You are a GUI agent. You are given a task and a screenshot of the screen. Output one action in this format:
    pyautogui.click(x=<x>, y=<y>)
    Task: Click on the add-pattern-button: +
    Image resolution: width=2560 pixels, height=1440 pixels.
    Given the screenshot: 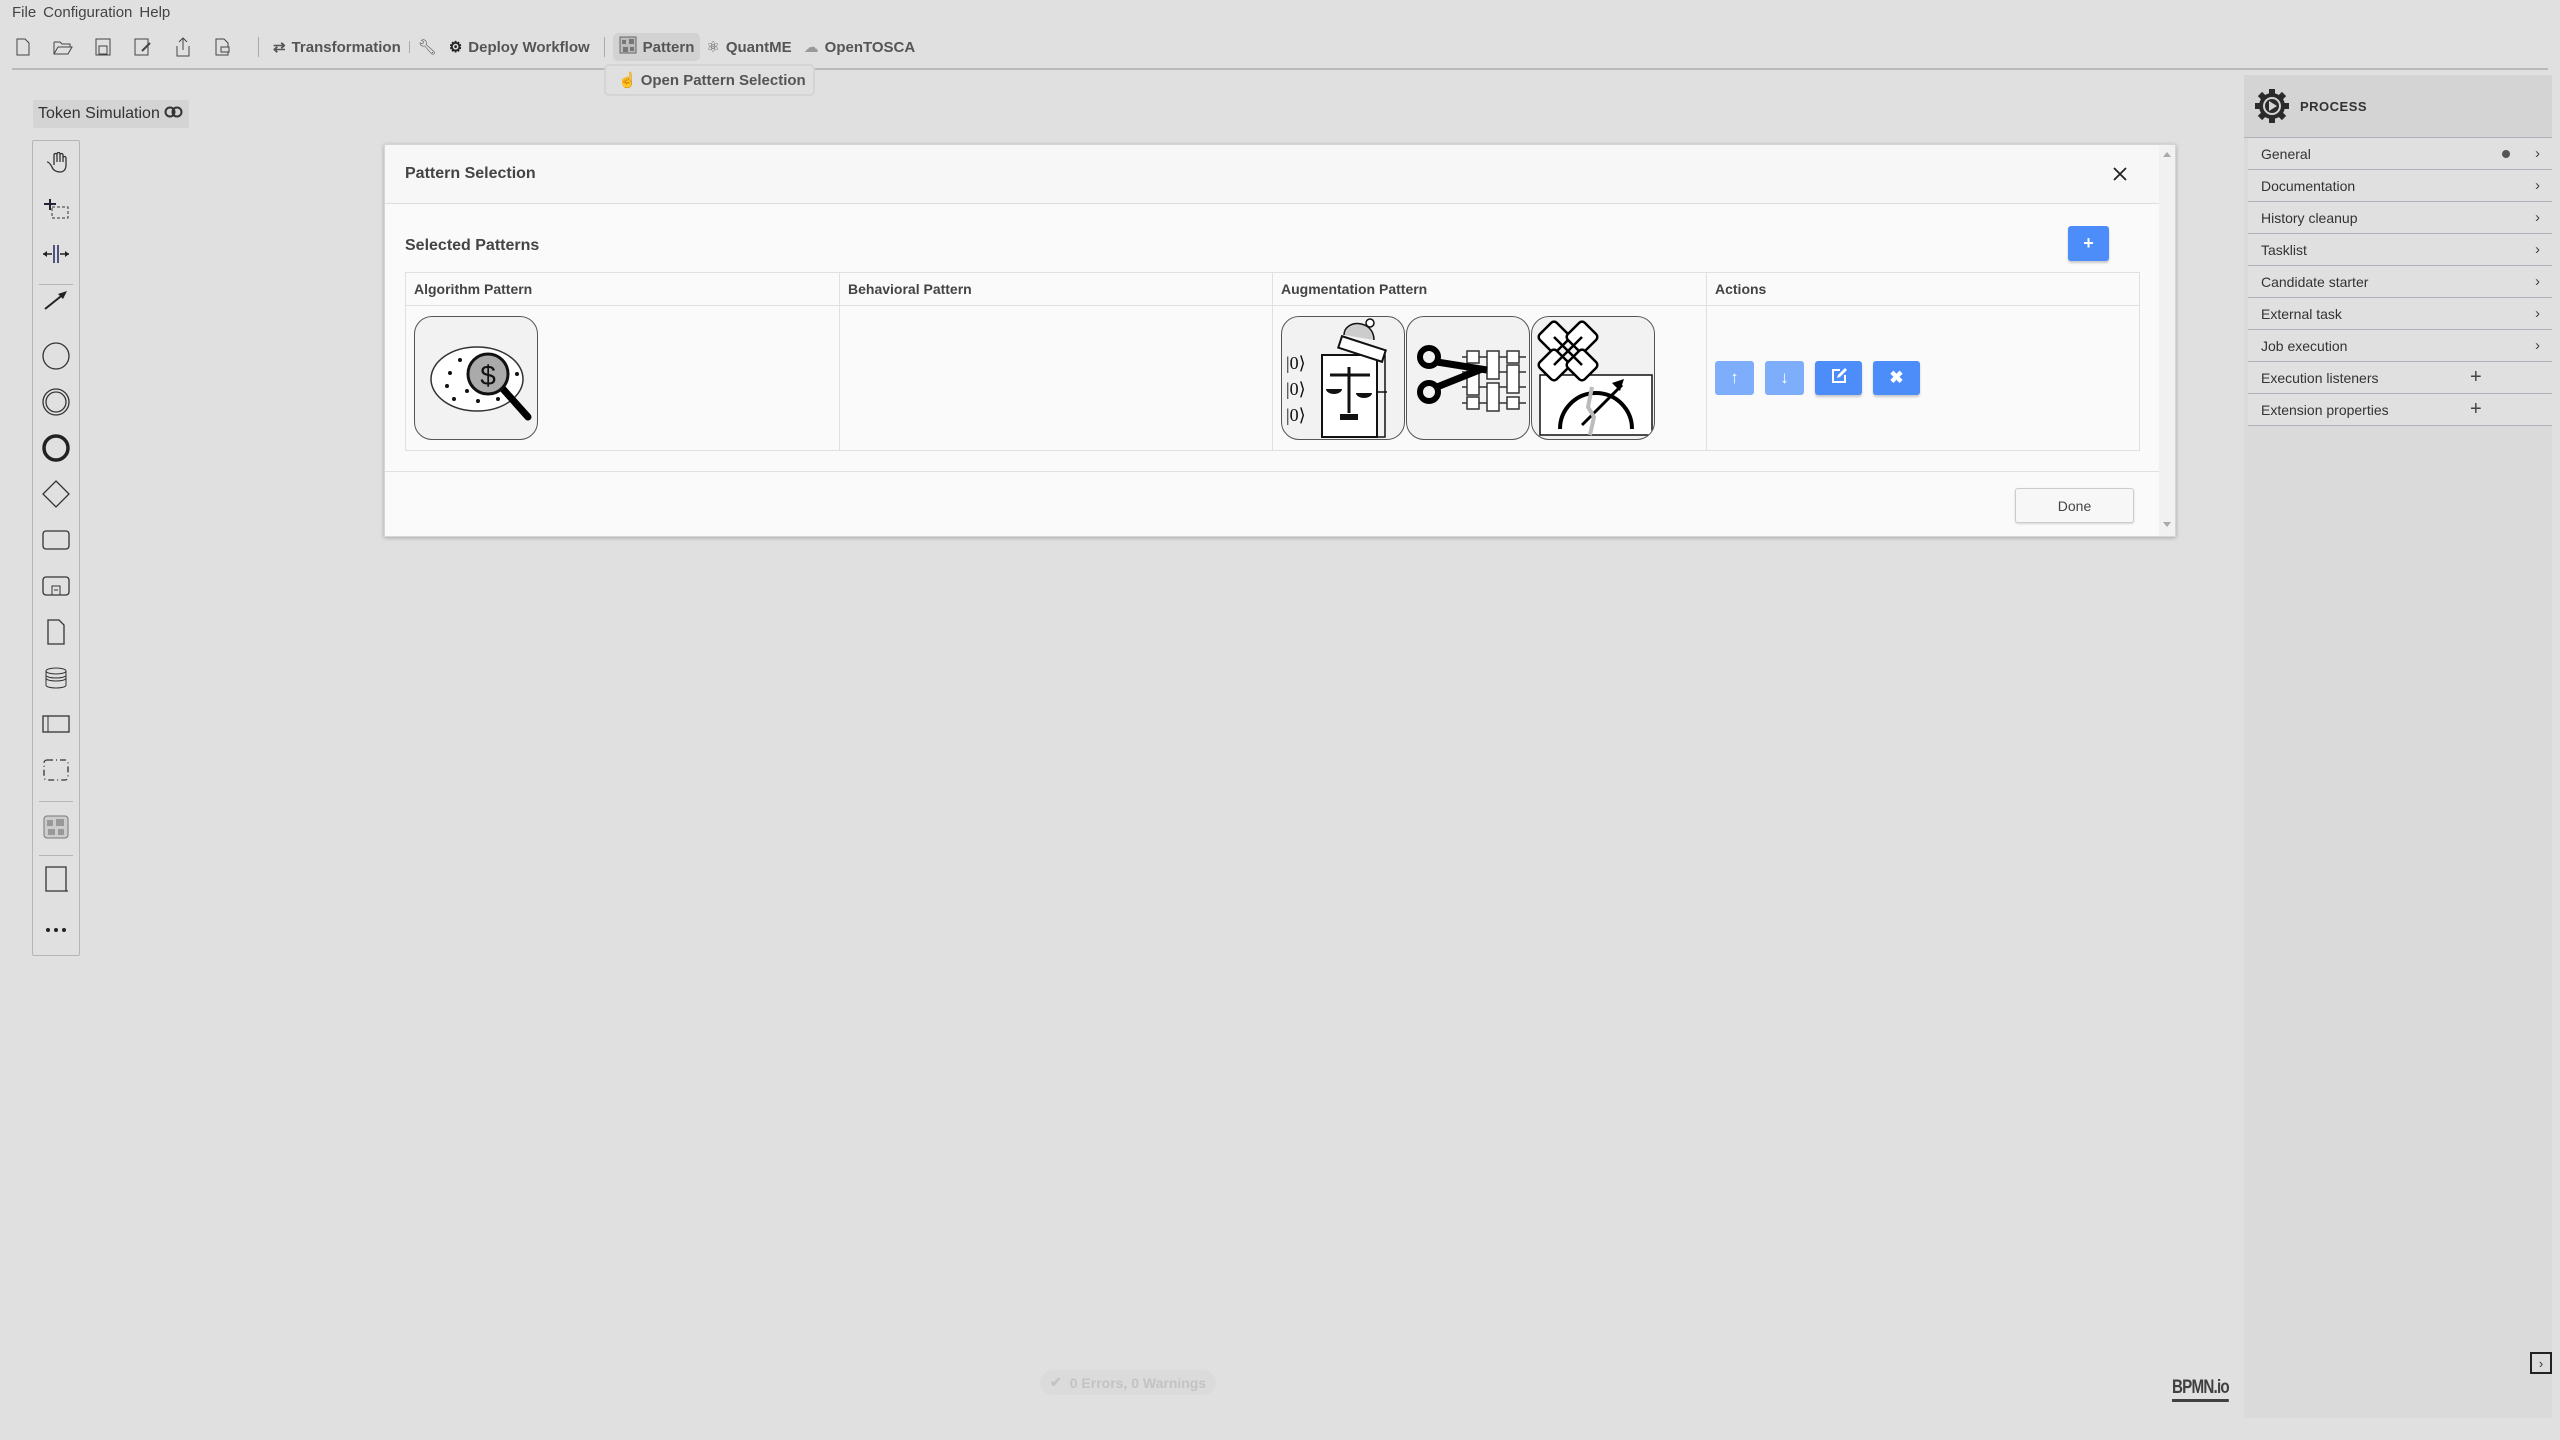 What is the action you would take?
    pyautogui.click(x=2088, y=243)
    